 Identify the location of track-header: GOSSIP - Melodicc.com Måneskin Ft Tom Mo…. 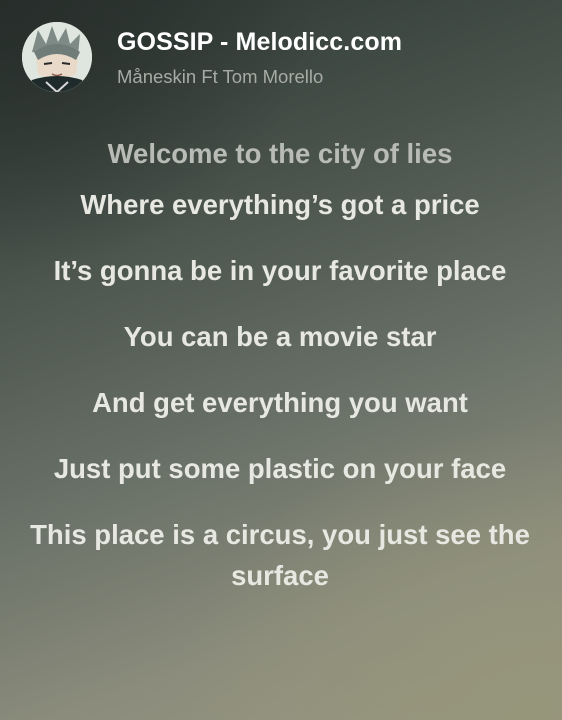
(287, 58).